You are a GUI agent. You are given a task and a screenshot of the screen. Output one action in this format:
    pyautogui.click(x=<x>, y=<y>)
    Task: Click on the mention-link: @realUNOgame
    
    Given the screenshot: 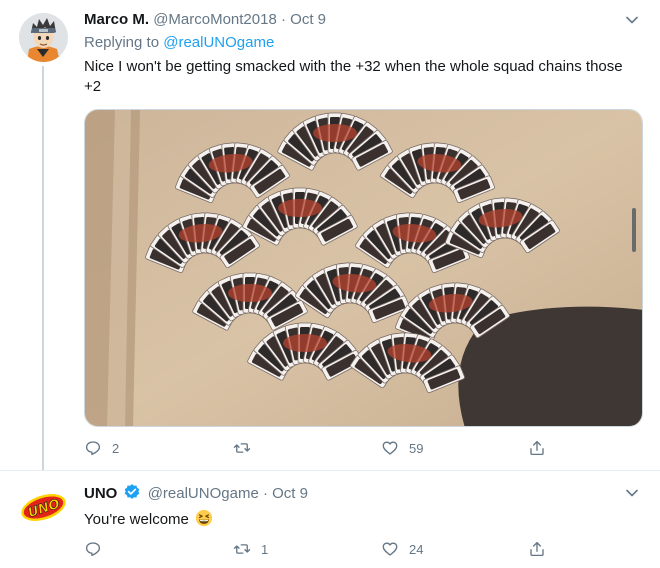 What is the action you would take?
    pyautogui.click(x=218, y=42)
    